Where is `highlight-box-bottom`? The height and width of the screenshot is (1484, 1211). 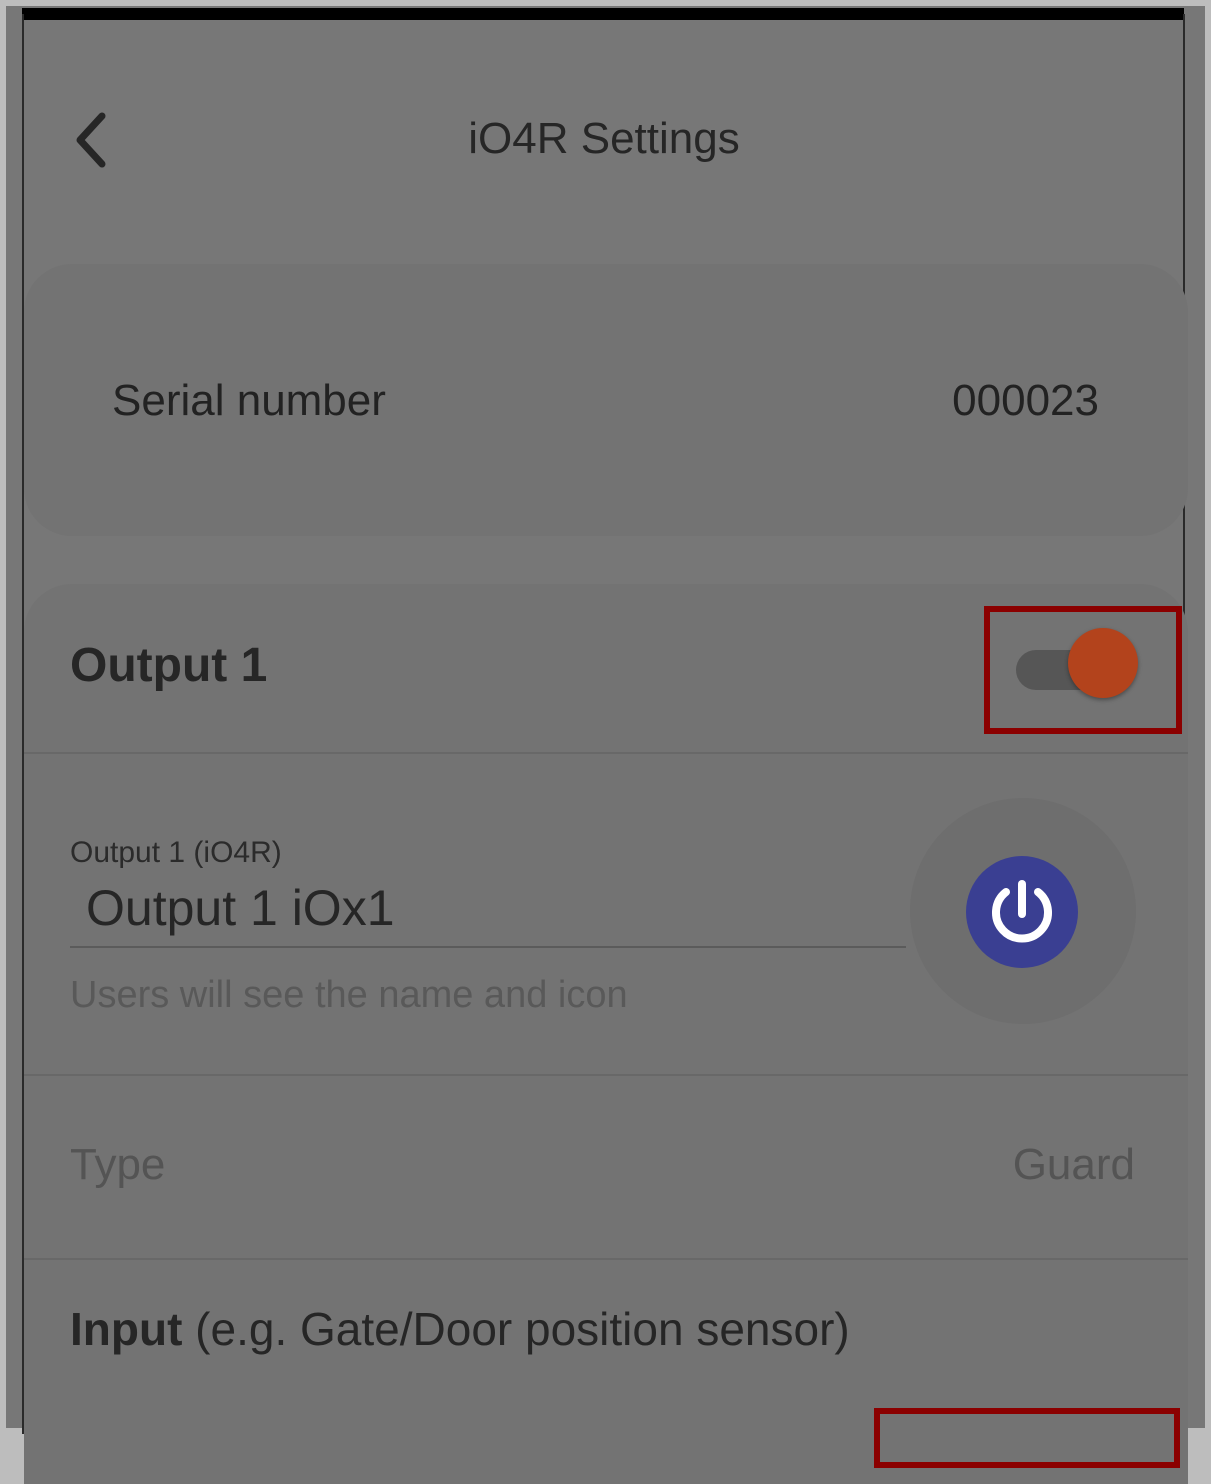
highlight-box-bottom is located at coordinates (1027, 1438).